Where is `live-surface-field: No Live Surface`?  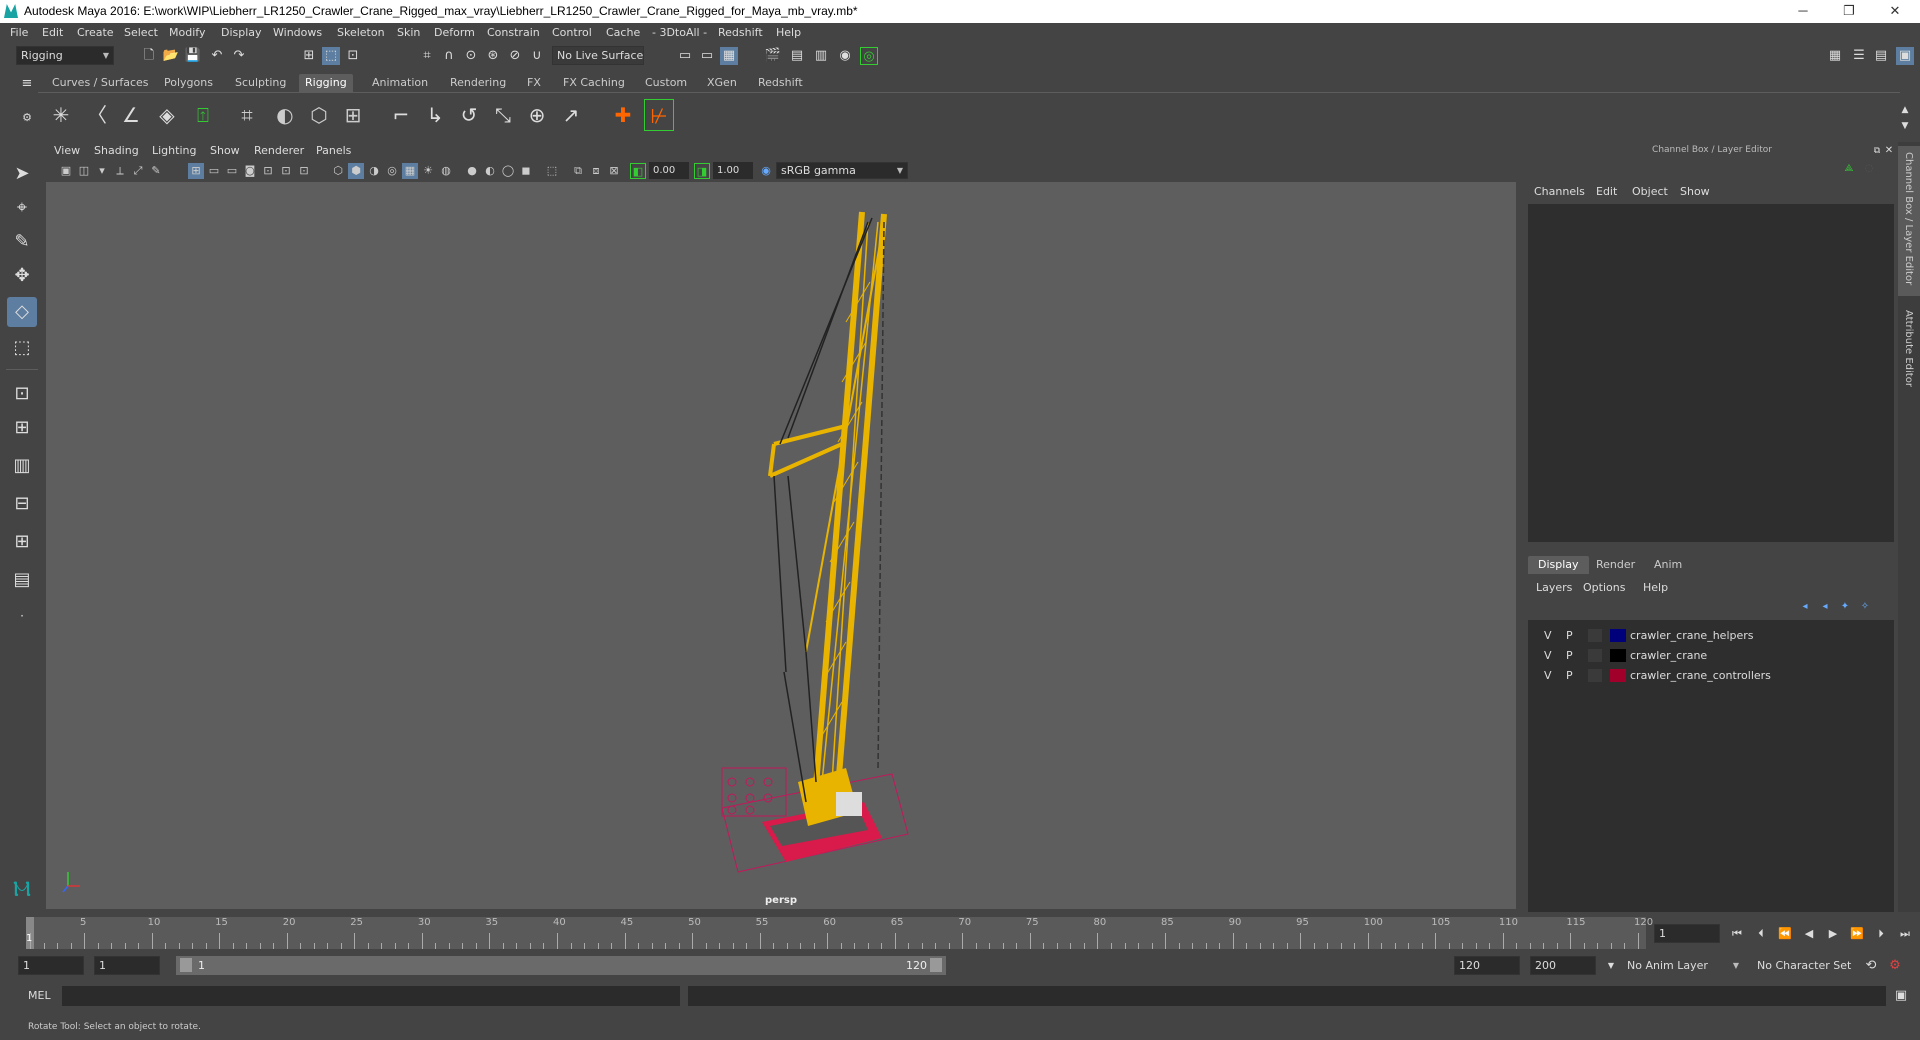
live-surface-field: No Live Surface is located at coordinates (598, 55).